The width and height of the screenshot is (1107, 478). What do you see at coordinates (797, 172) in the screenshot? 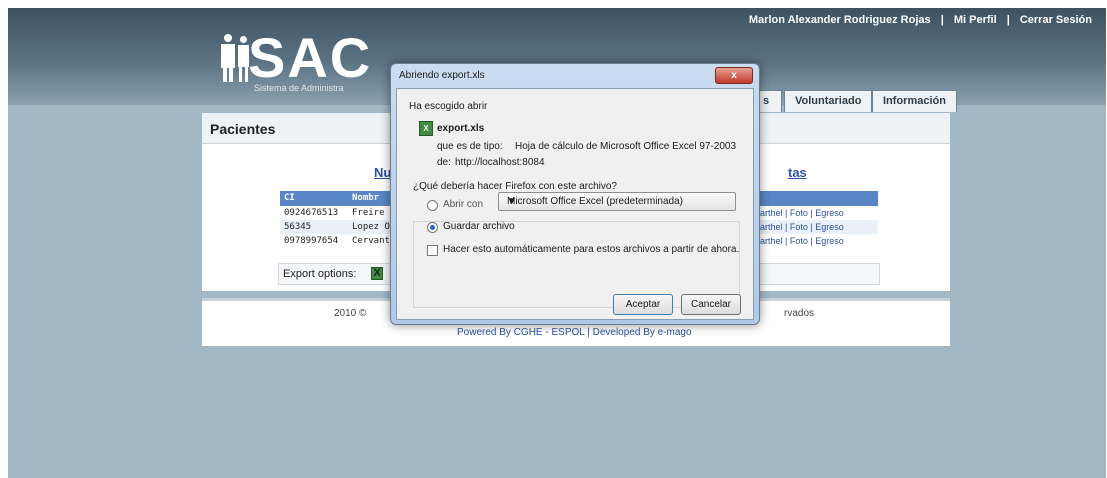
I see `list-link: tas` at bounding box center [797, 172].